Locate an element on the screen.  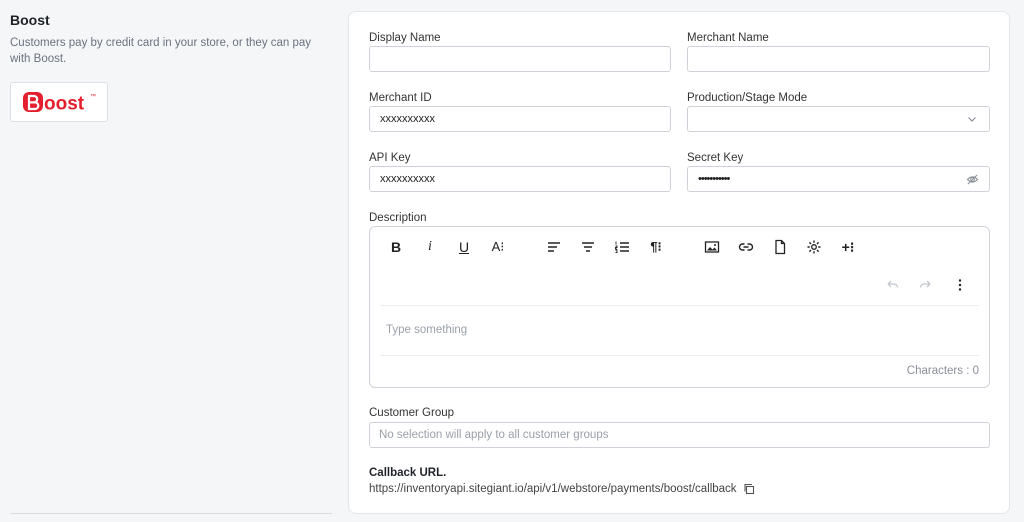
underline-icon: U is located at coordinates (464, 247).